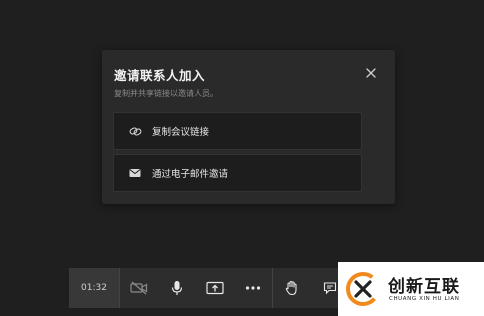 This screenshot has width=484, height=316. What do you see at coordinates (135, 173) in the screenshot?
I see `mail-icon` at bounding box center [135, 173].